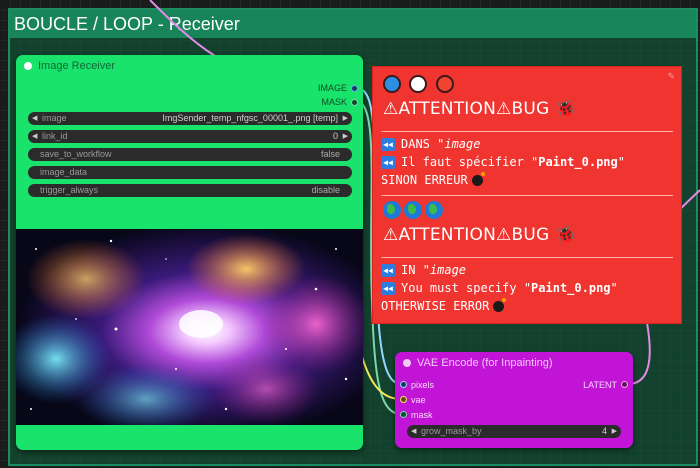  I want to click on blue-circle-icon, so click(392, 84).